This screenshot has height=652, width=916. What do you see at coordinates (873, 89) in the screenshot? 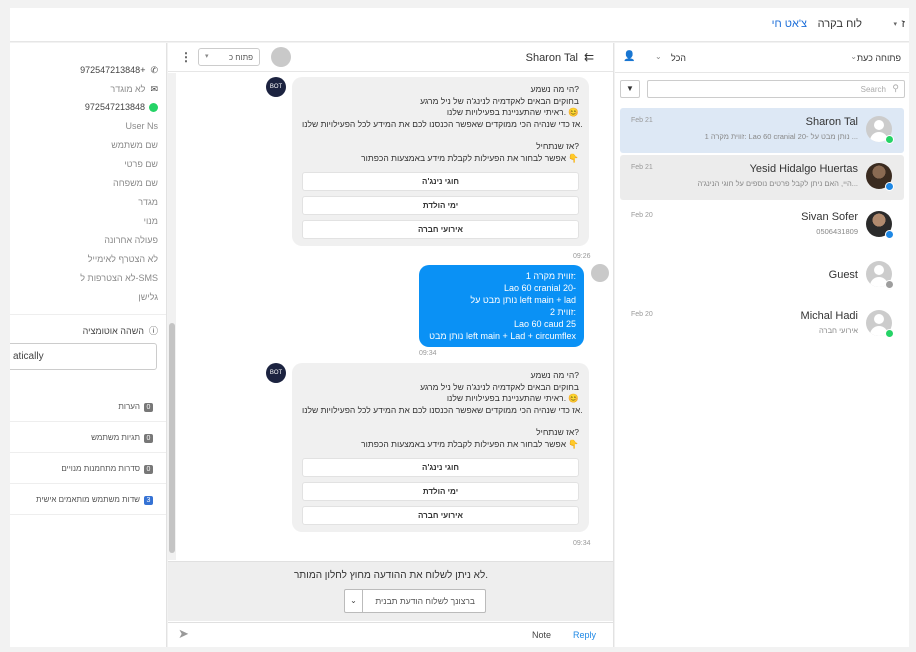
I see `search-placeholder: Search` at bounding box center [873, 89].